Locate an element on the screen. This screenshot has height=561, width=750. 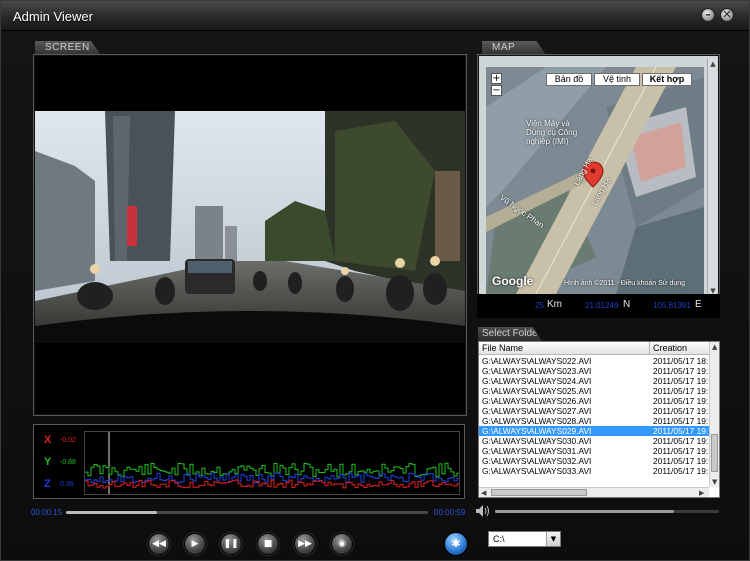
file-name-cell: G:\ALWAYS\ALWAYS030.AVI is located at coordinates (537, 441).